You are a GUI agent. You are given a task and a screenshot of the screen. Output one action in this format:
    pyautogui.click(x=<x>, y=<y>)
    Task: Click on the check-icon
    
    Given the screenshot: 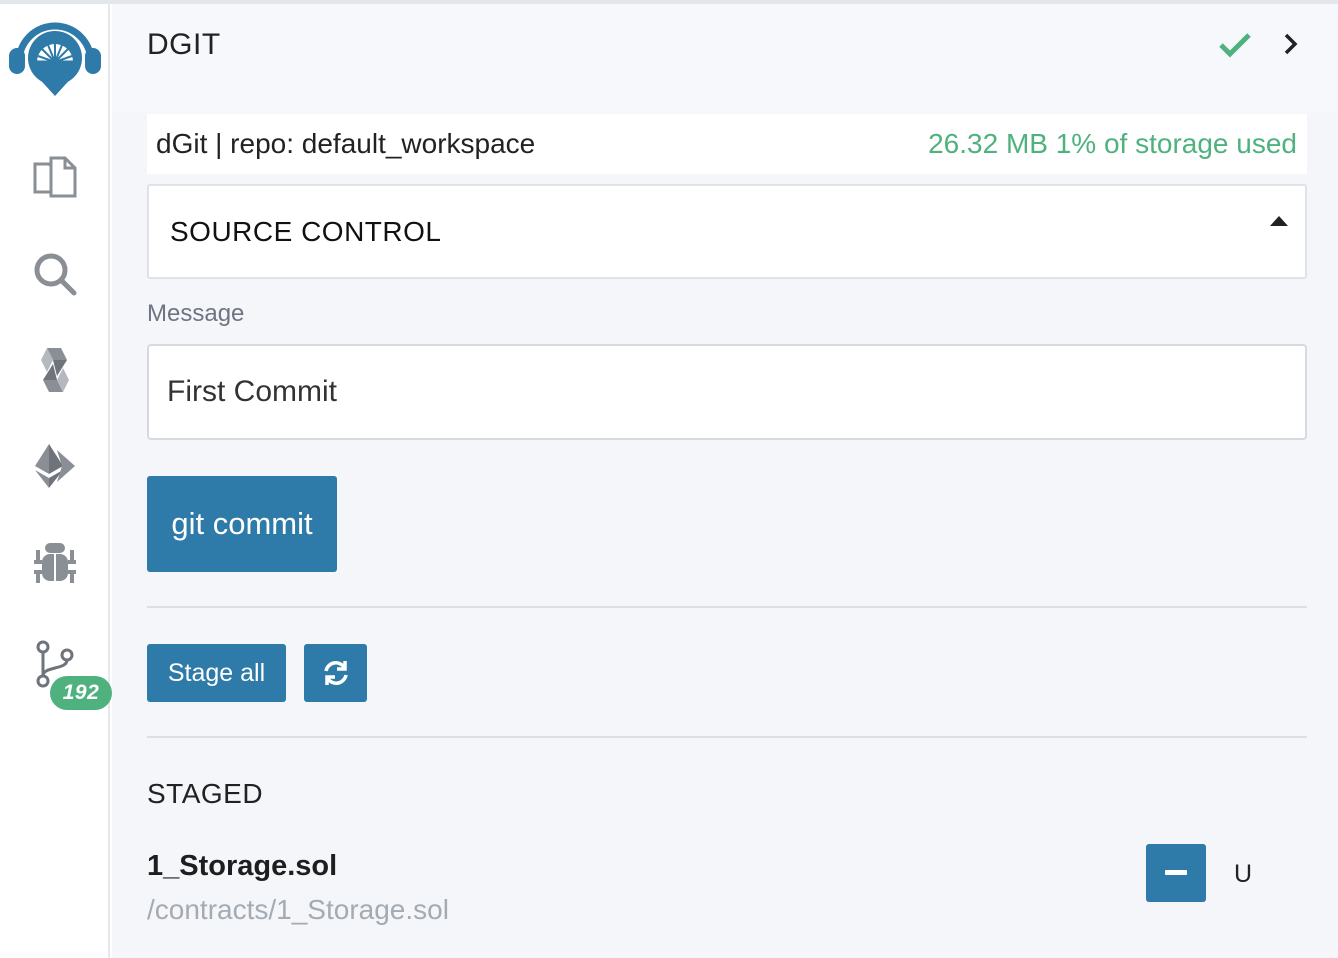 What is the action you would take?
    pyautogui.click(x=1235, y=45)
    